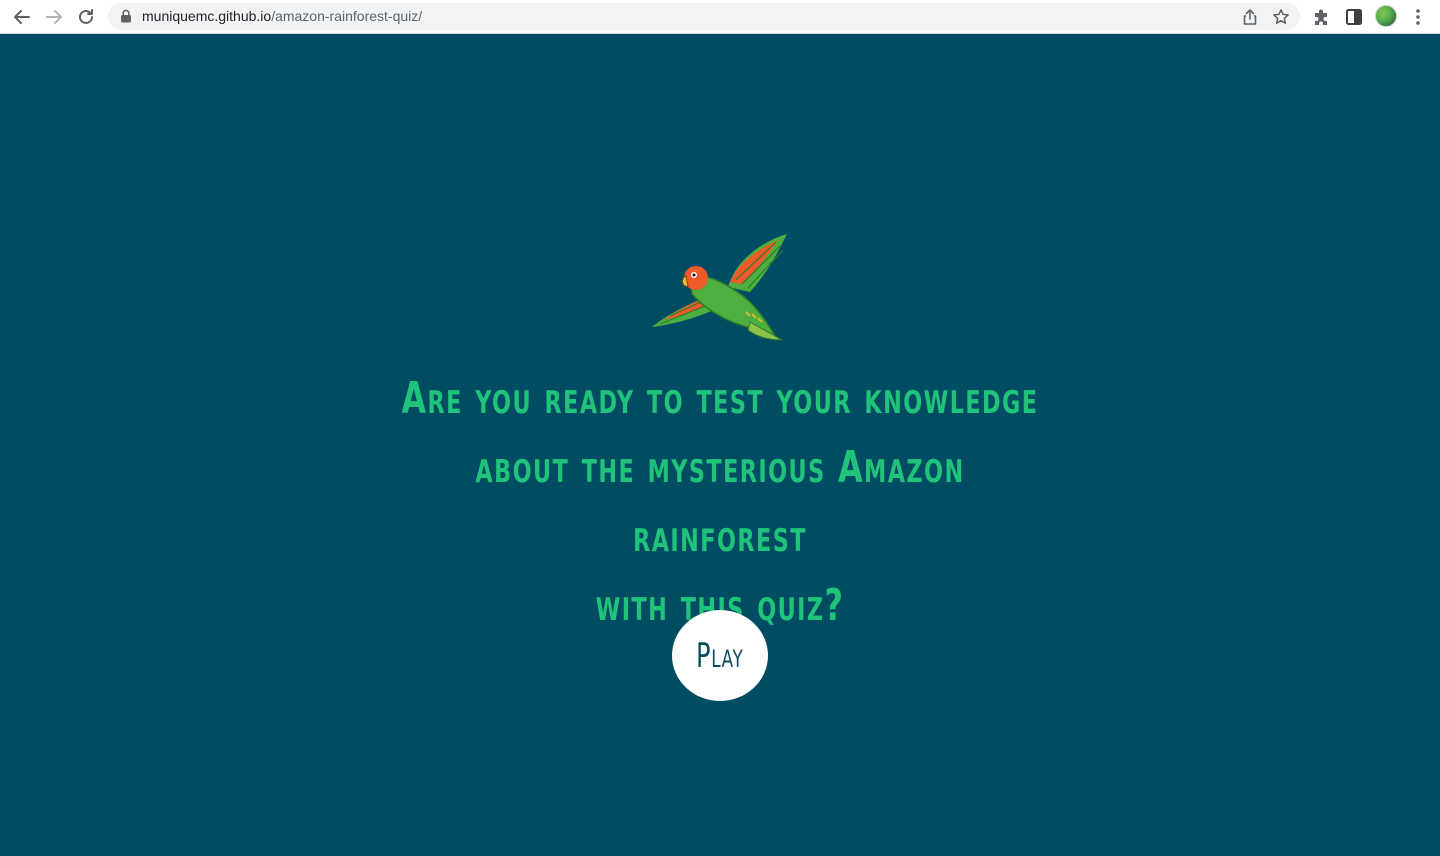 The width and height of the screenshot is (1440, 856). I want to click on play-button-label: Play, so click(720, 655).